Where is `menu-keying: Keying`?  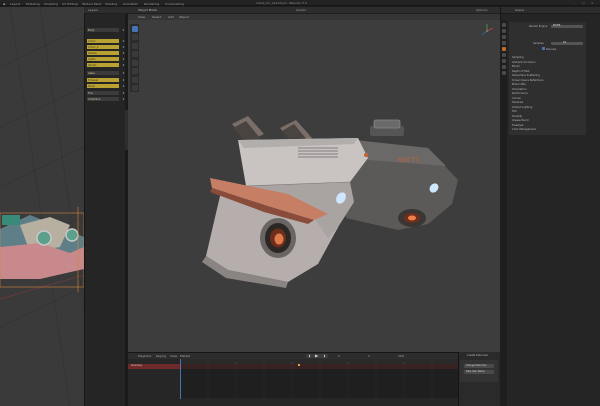
menu-keying: Keying is located at coordinates (161, 356).